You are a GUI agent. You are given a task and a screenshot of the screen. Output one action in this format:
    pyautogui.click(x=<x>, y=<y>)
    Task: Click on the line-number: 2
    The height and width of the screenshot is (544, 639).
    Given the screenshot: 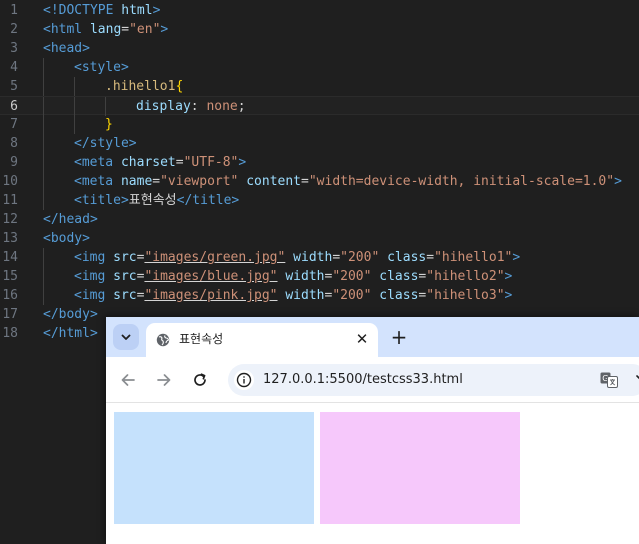 What is the action you would take?
    pyautogui.click(x=14, y=29)
    